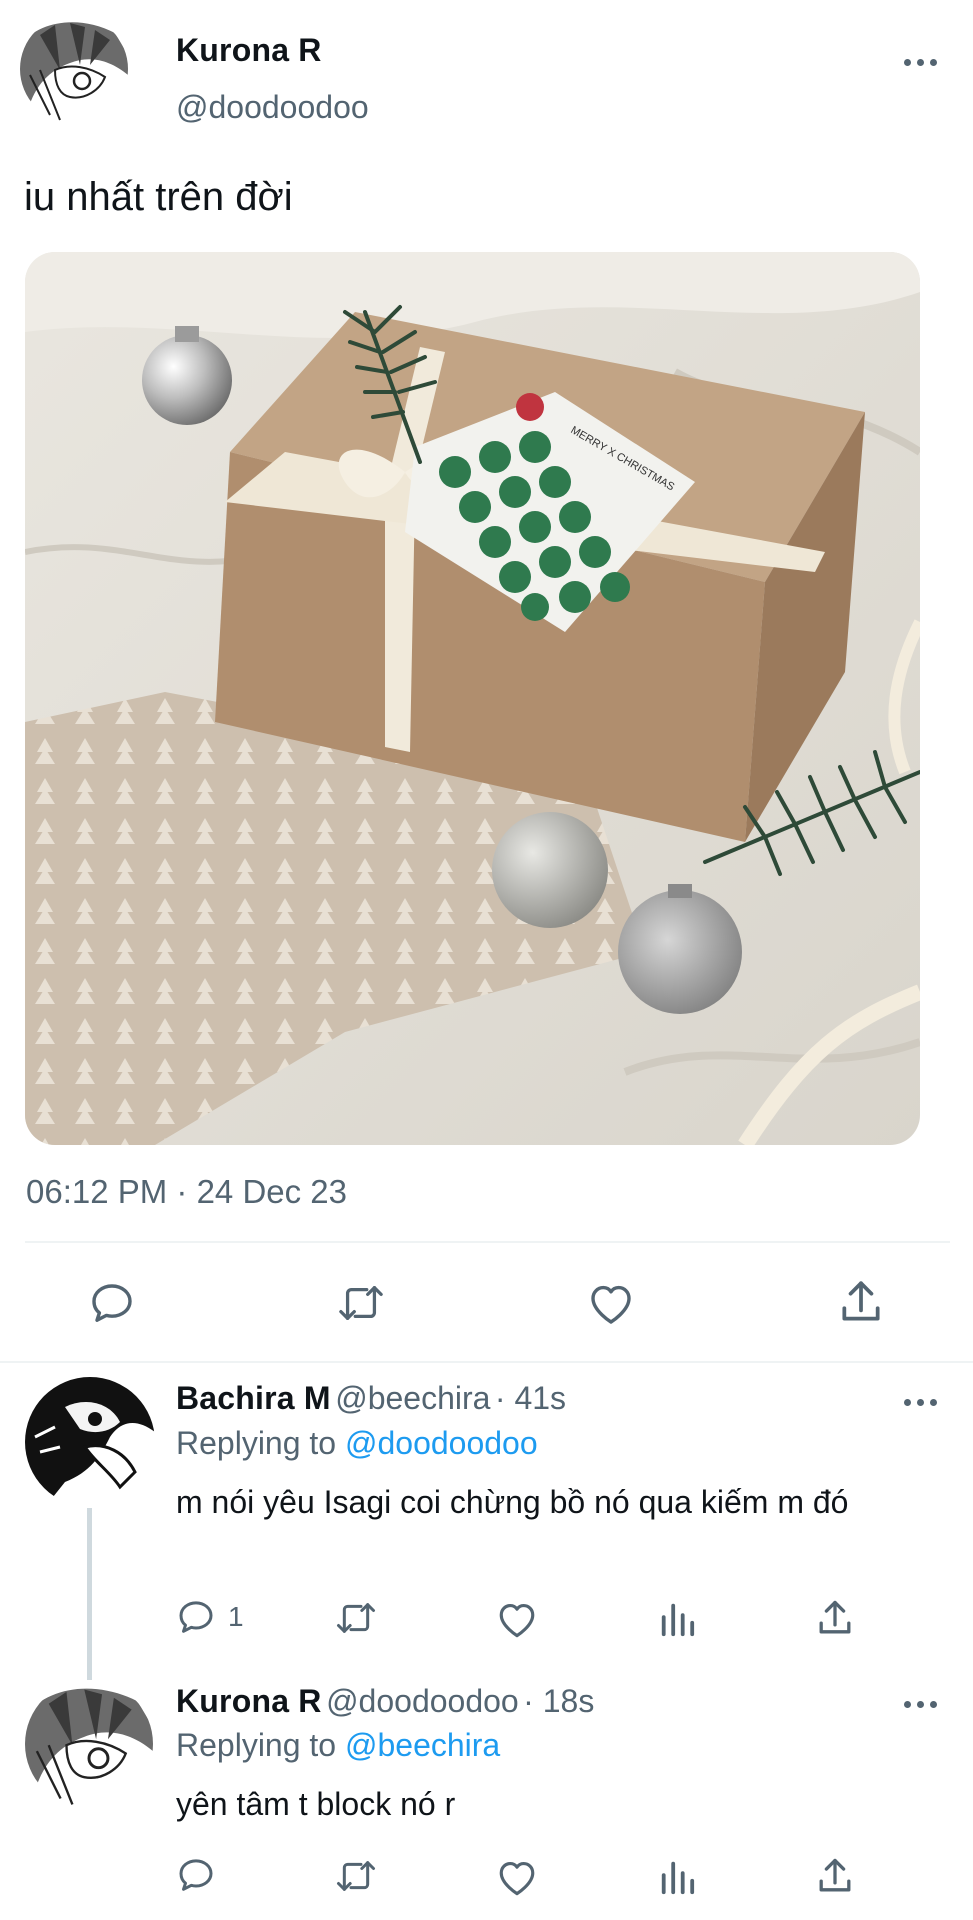  What do you see at coordinates (422, 1745) in the screenshot?
I see `replying-to-link: @beechira` at bounding box center [422, 1745].